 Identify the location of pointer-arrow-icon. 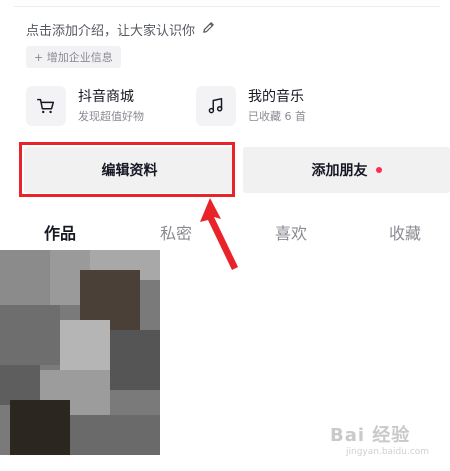
(219, 234).